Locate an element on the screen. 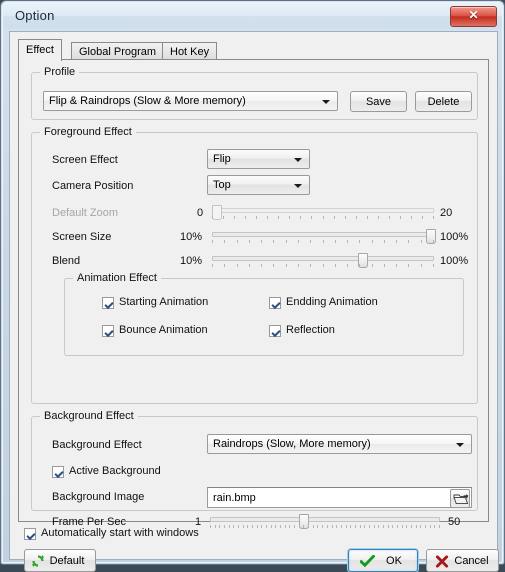  default-button: Default is located at coordinates (60, 560).